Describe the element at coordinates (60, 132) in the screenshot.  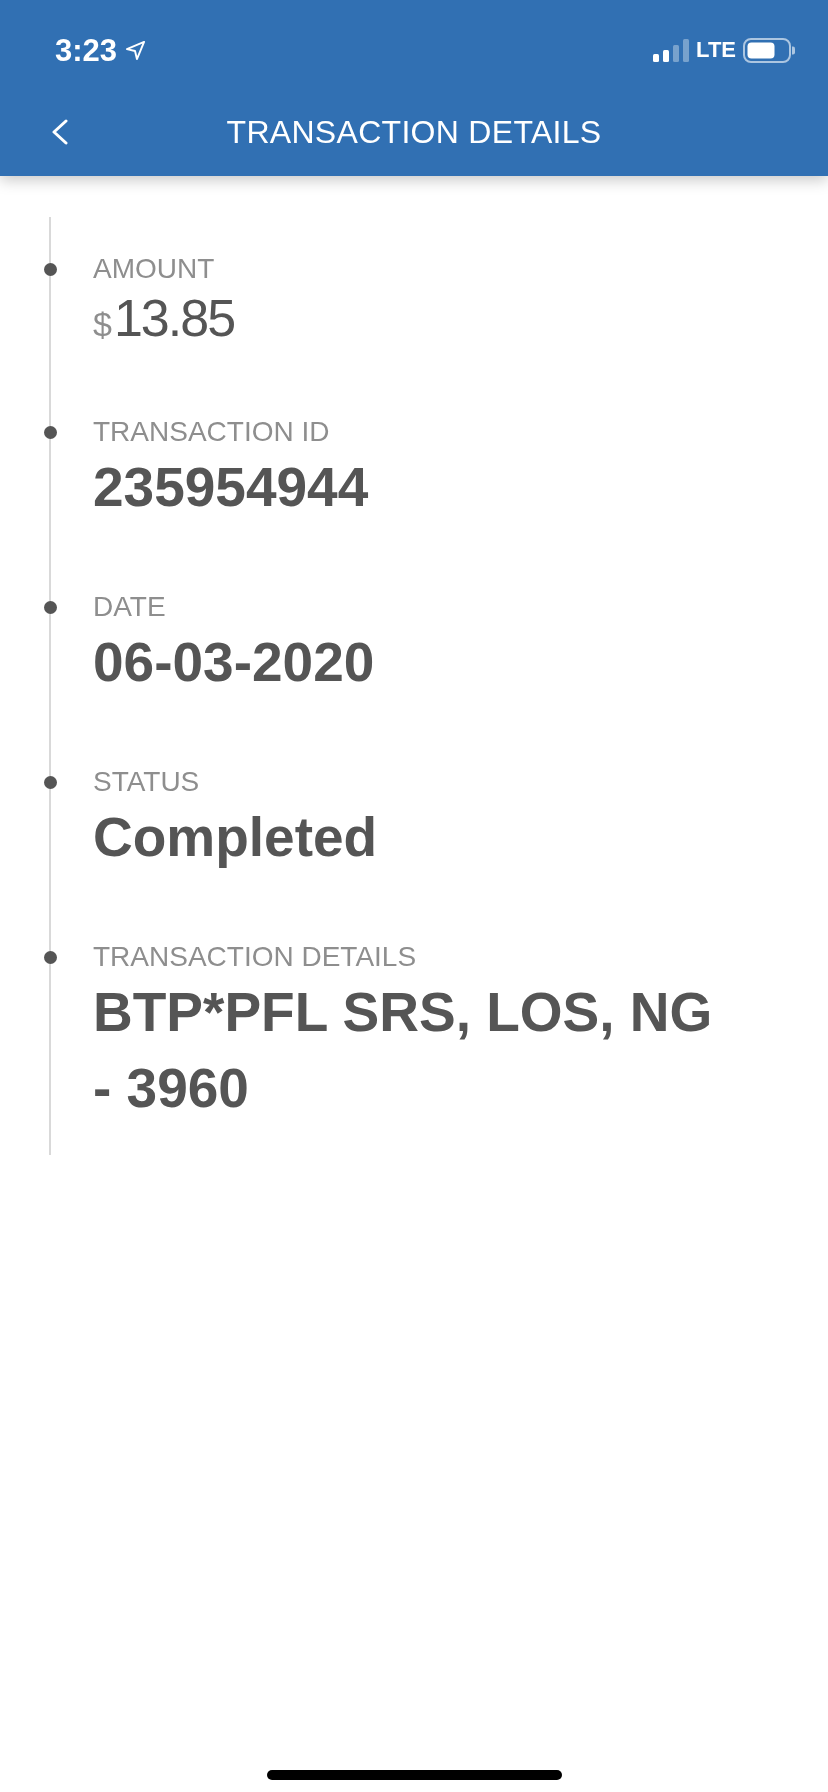
I see `chevron-left-icon` at that location.